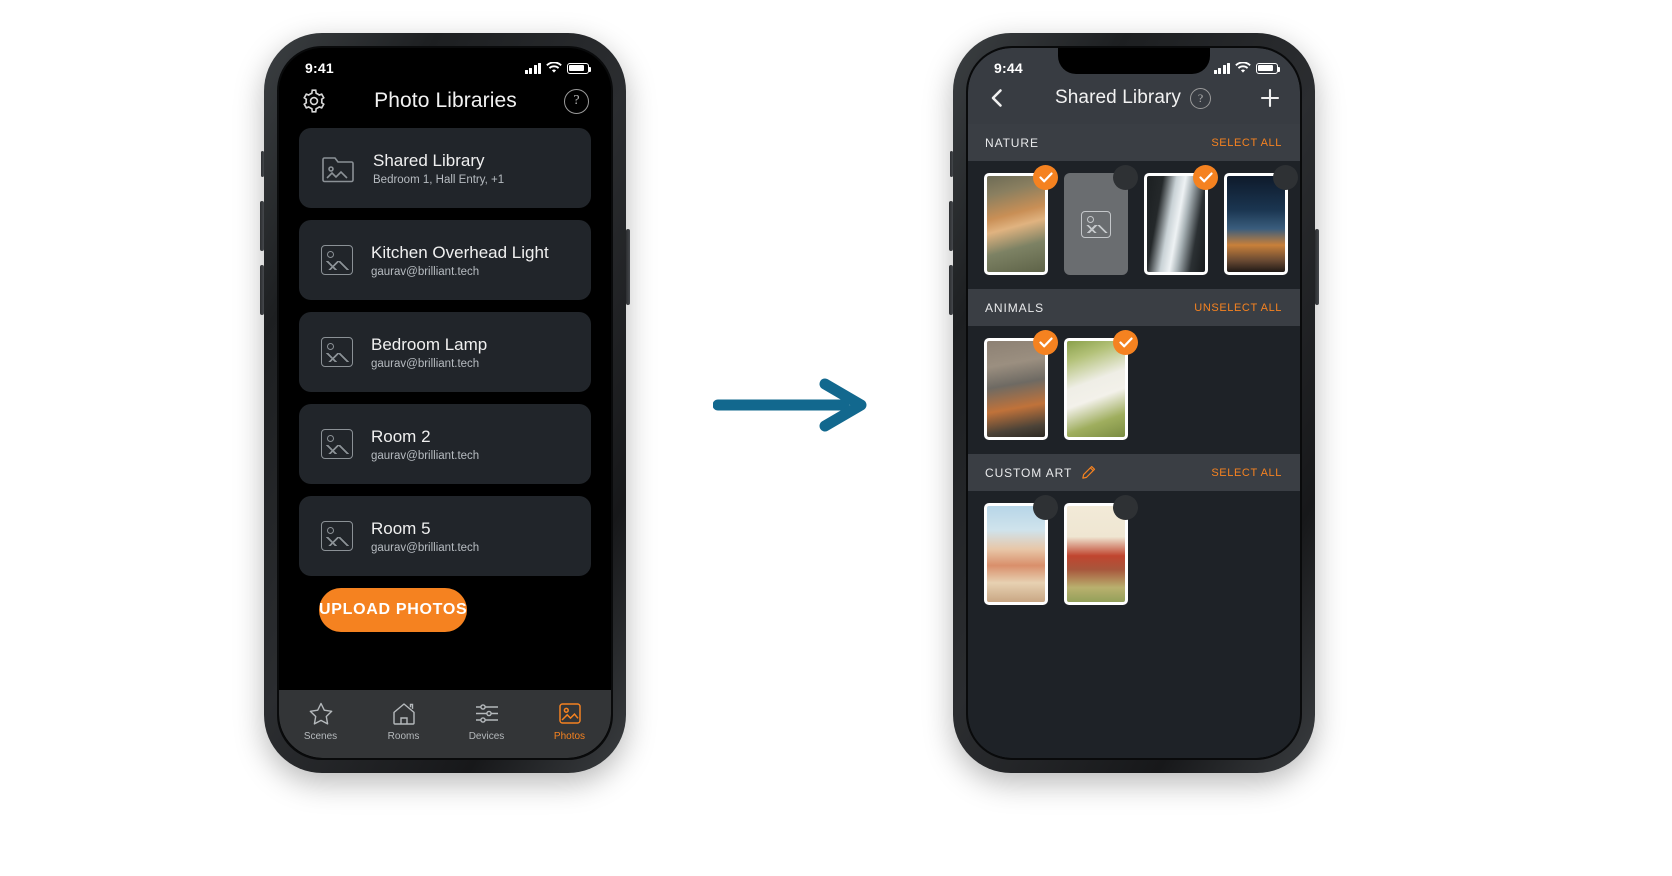  I want to click on section-header-custom-art: CUSTOM ART SELECT ALL, so click(1134, 472).